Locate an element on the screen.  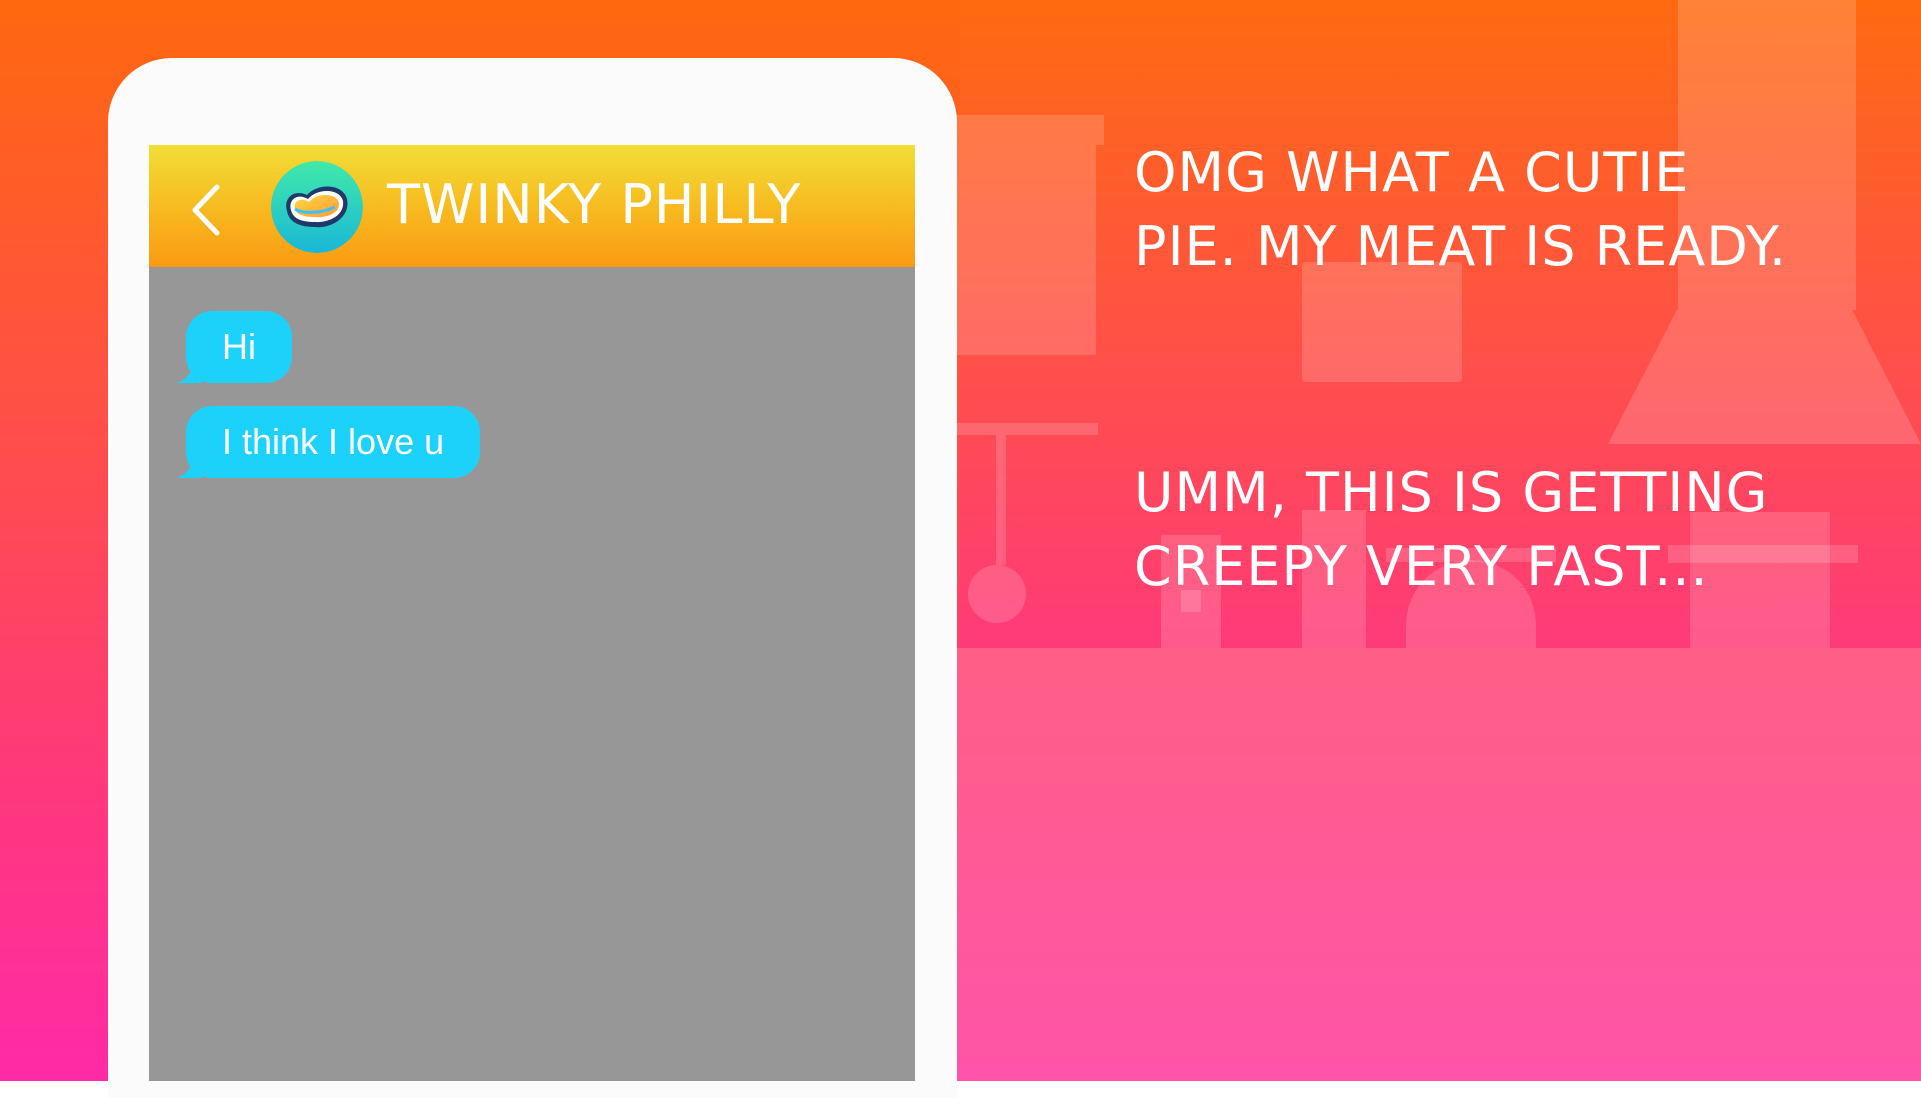
shelf is located at coordinates (1027, 429).